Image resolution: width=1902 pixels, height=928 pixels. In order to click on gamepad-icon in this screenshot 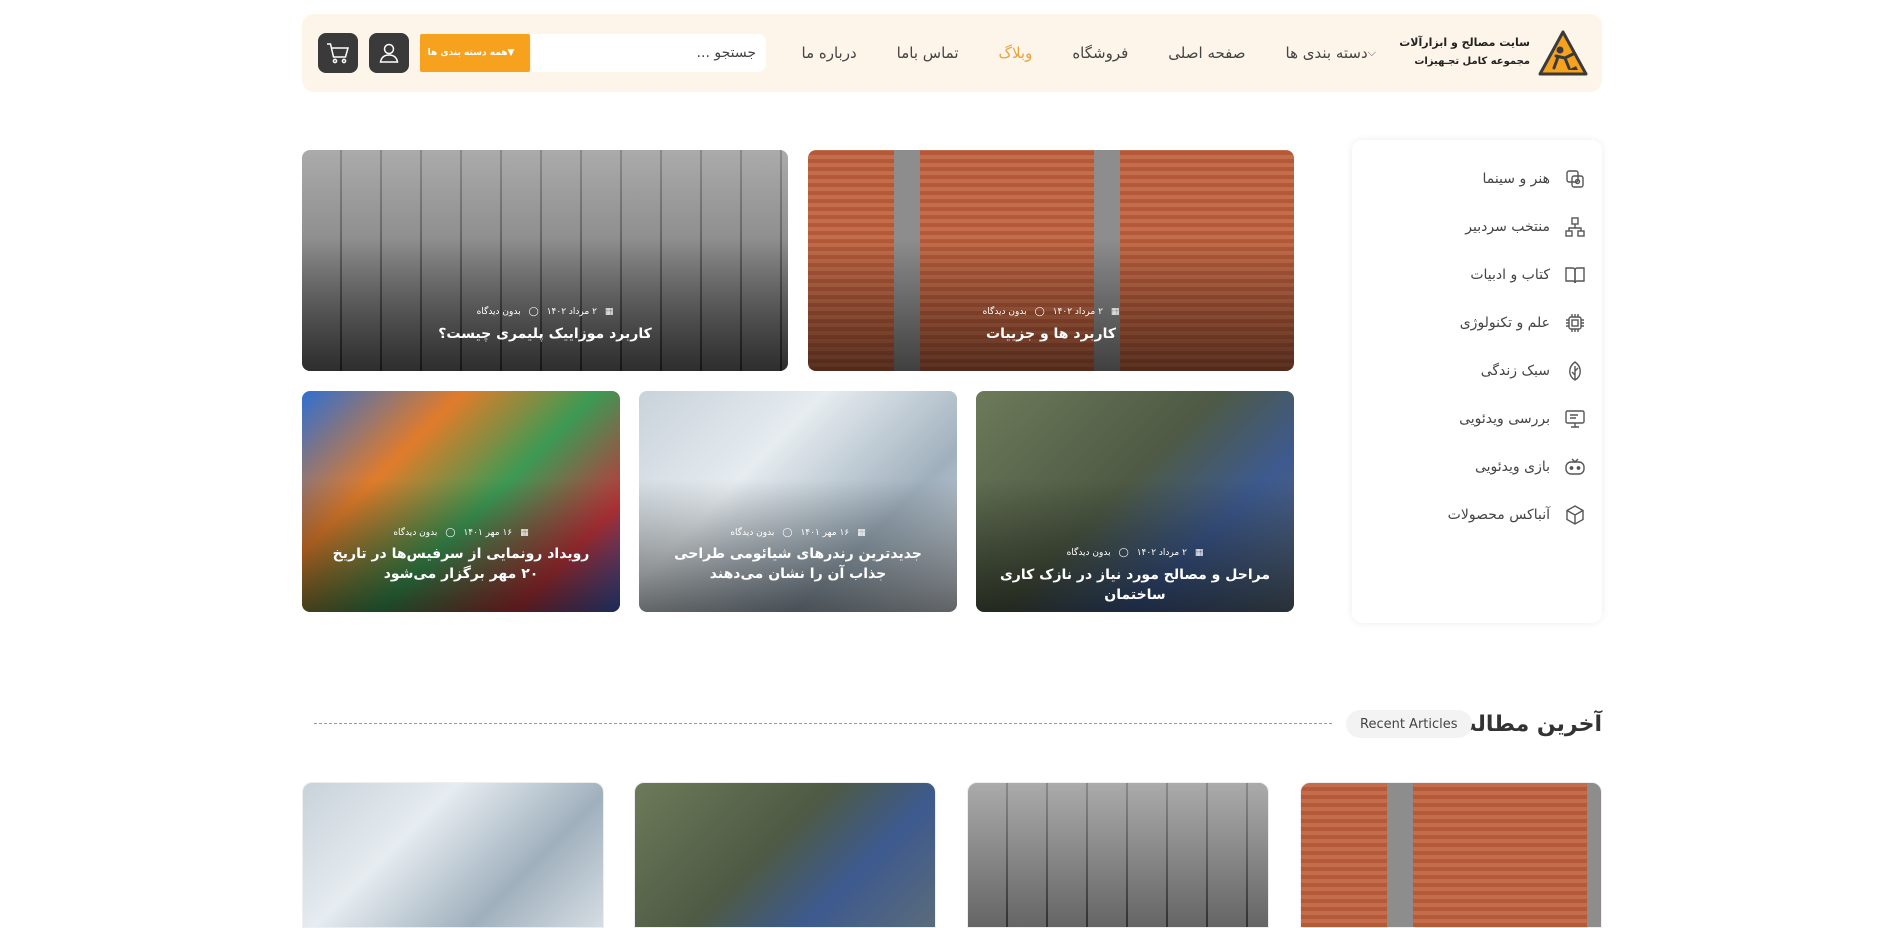, I will do `click(1575, 467)`.